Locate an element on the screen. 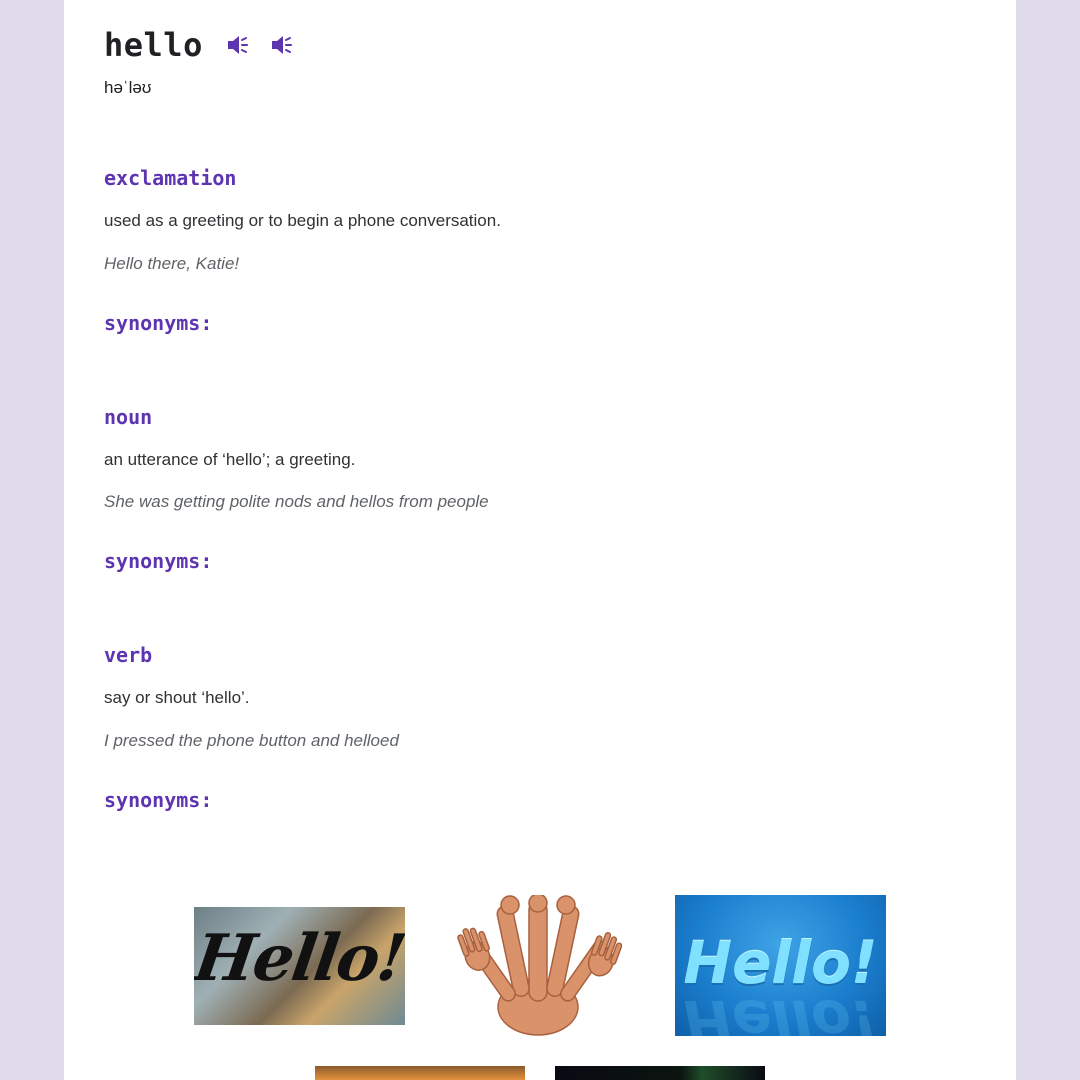 This screenshot has width=1080, height=1080. headword: hello is located at coordinates (153, 45).